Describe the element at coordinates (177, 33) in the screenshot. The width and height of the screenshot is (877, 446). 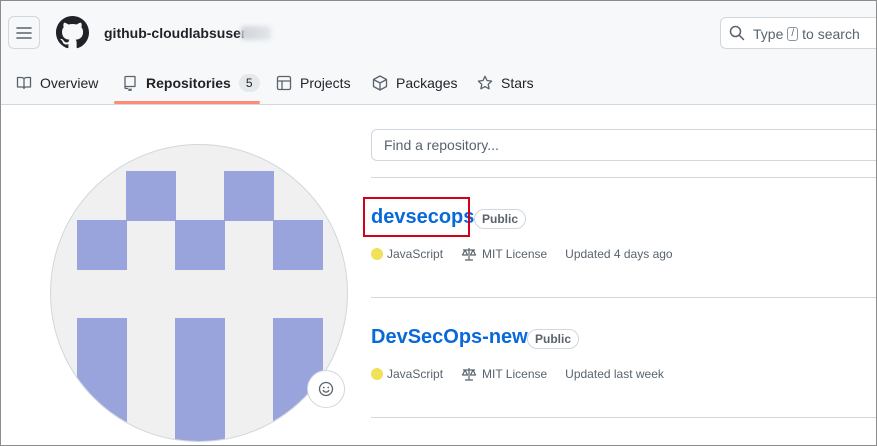
I see `profile-username: github-cloudlabsuser-` at that location.